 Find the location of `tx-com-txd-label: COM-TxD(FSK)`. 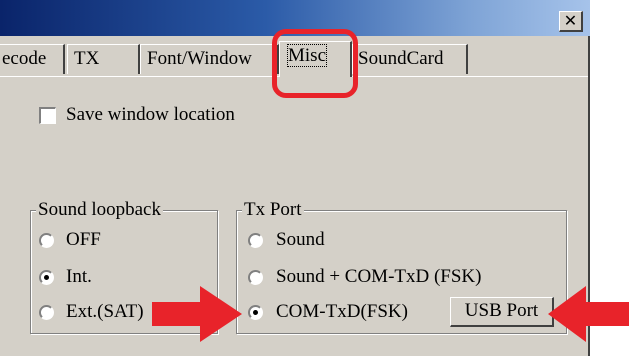

tx-com-txd-label: COM-TxD(FSK) is located at coordinates (342, 311).